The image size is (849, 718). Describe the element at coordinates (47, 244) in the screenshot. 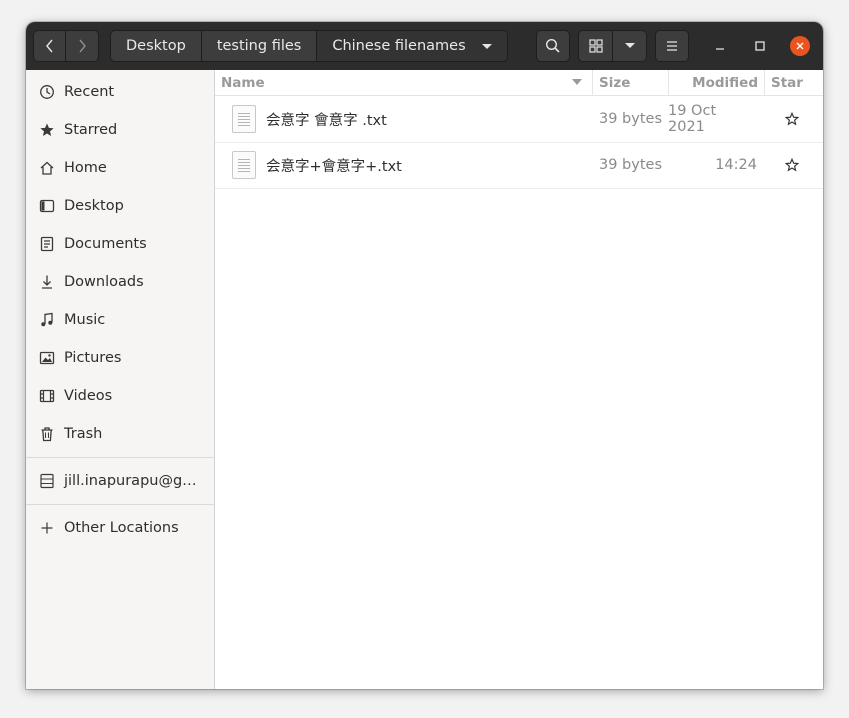

I see `documents-icon` at that location.